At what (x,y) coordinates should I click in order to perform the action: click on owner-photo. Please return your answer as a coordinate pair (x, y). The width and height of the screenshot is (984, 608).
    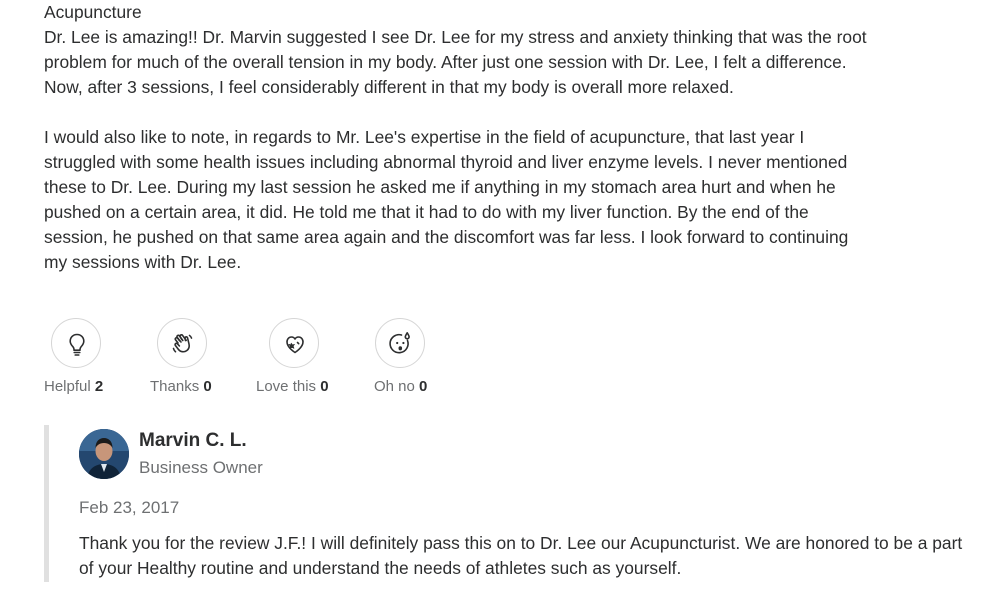
    Looking at the image, I should click on (104, 454).